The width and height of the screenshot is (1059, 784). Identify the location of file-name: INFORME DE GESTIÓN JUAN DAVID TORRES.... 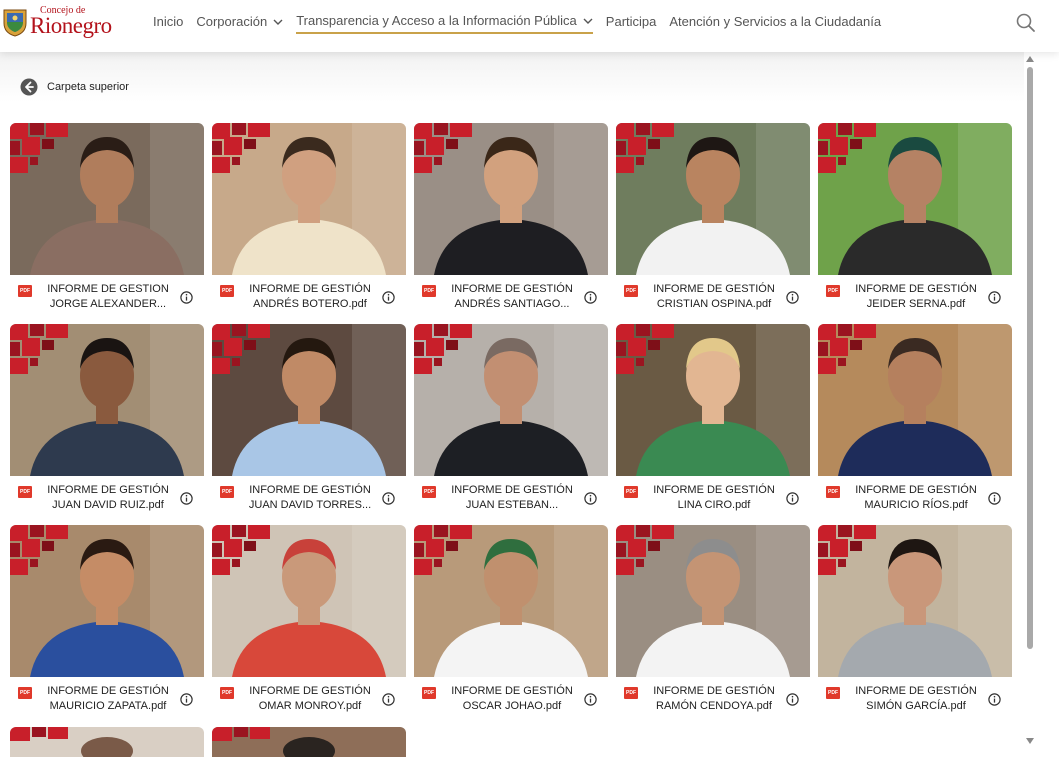
(310, 498).